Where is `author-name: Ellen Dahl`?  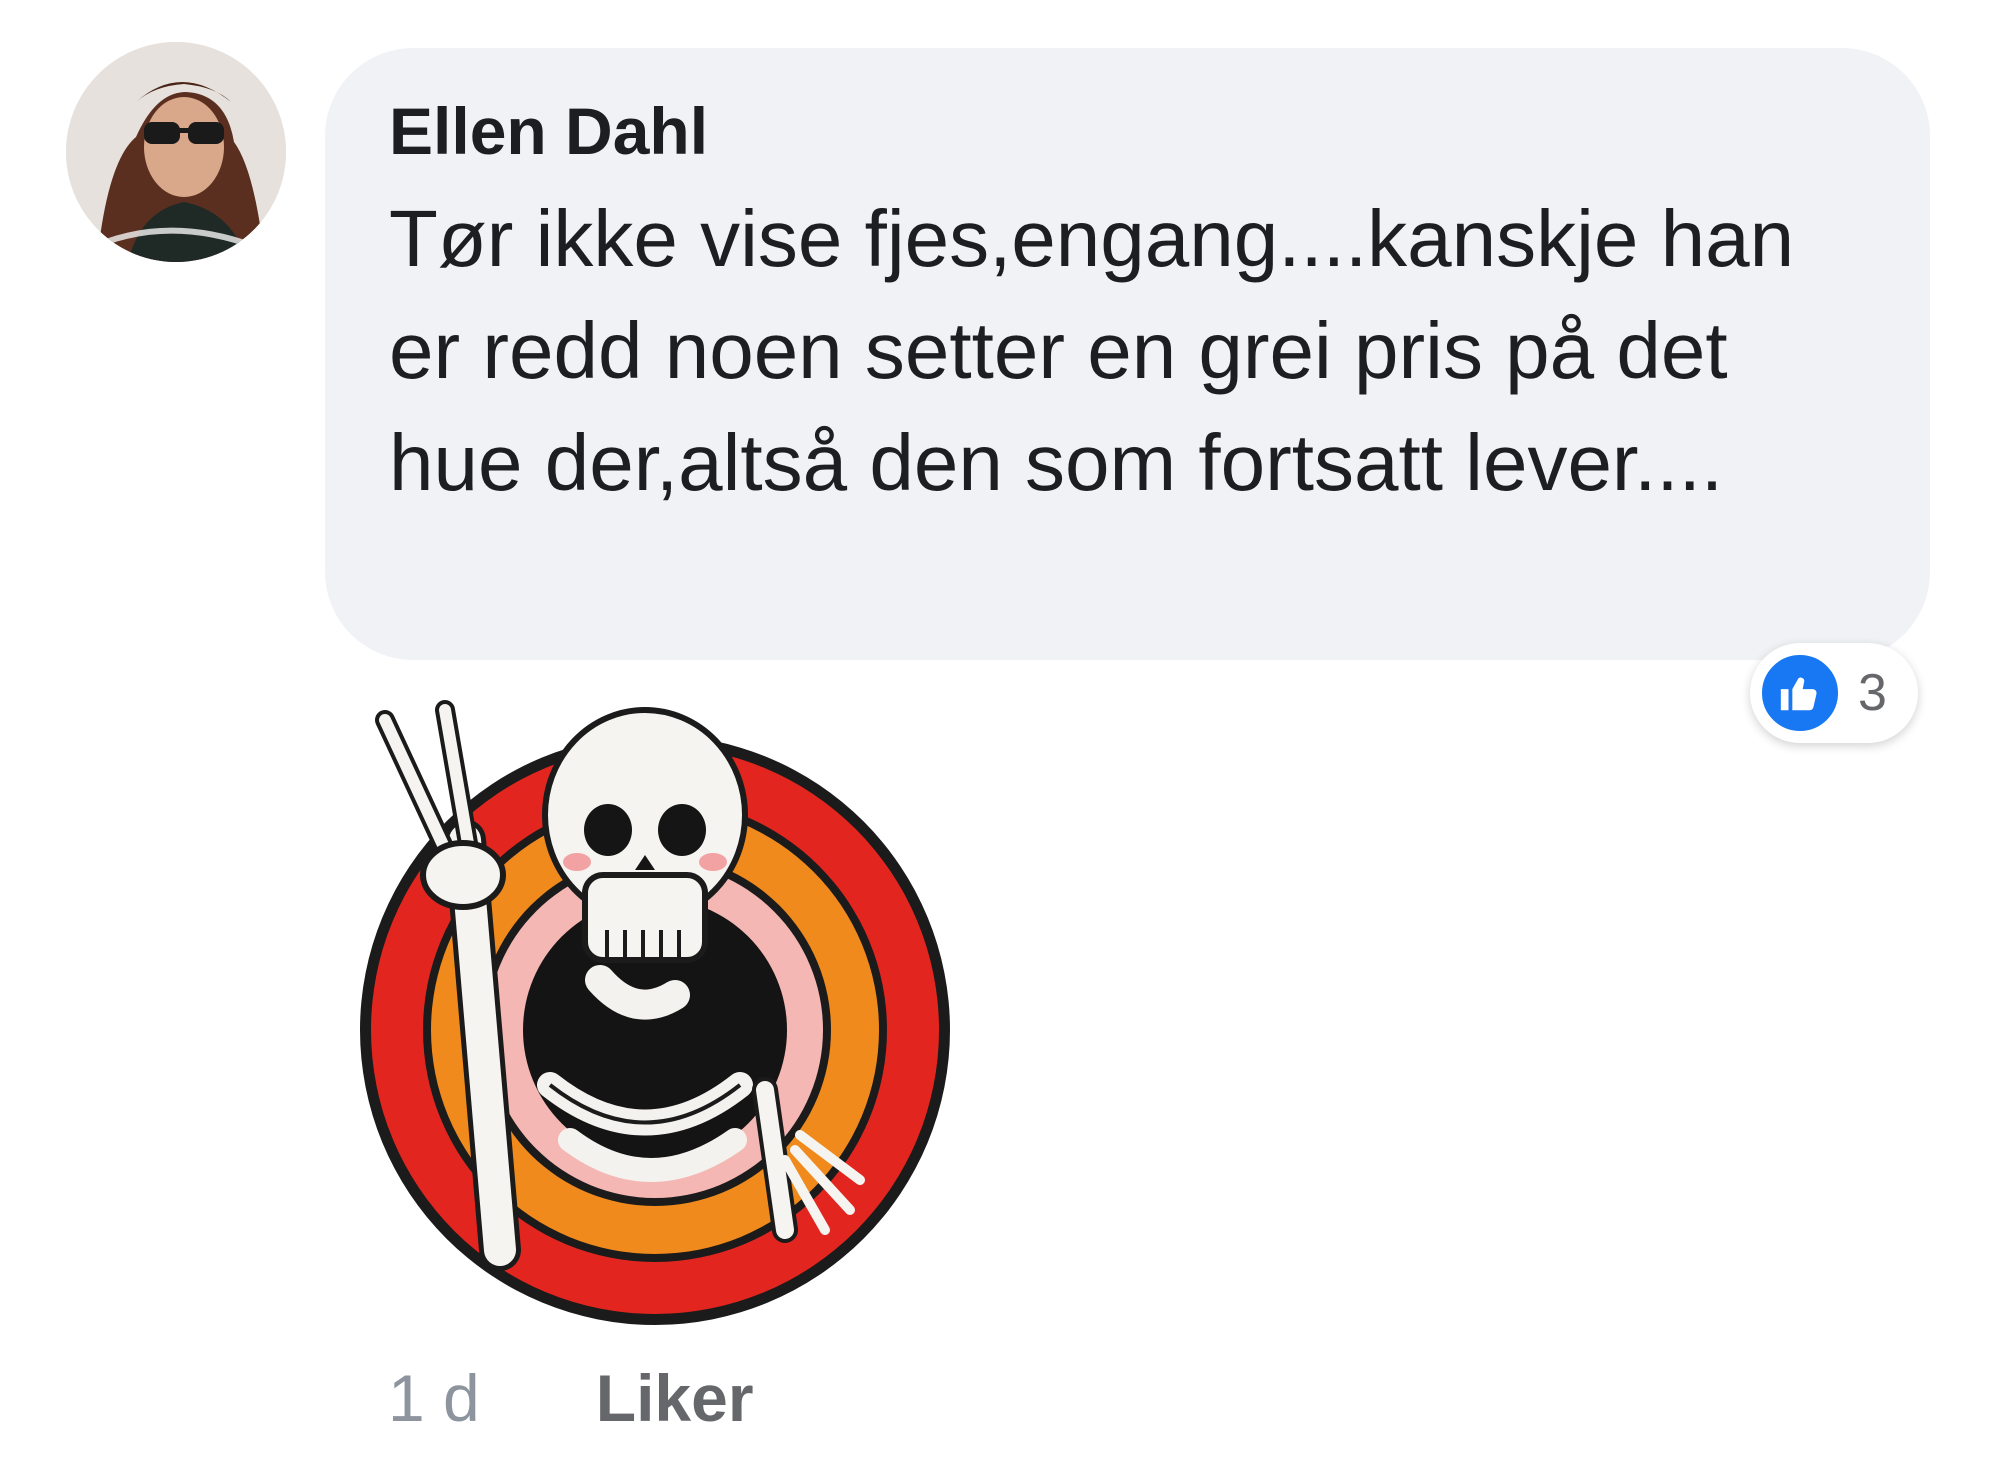 author-name: Ellen Dahl is located at coordinates (1129, 131).